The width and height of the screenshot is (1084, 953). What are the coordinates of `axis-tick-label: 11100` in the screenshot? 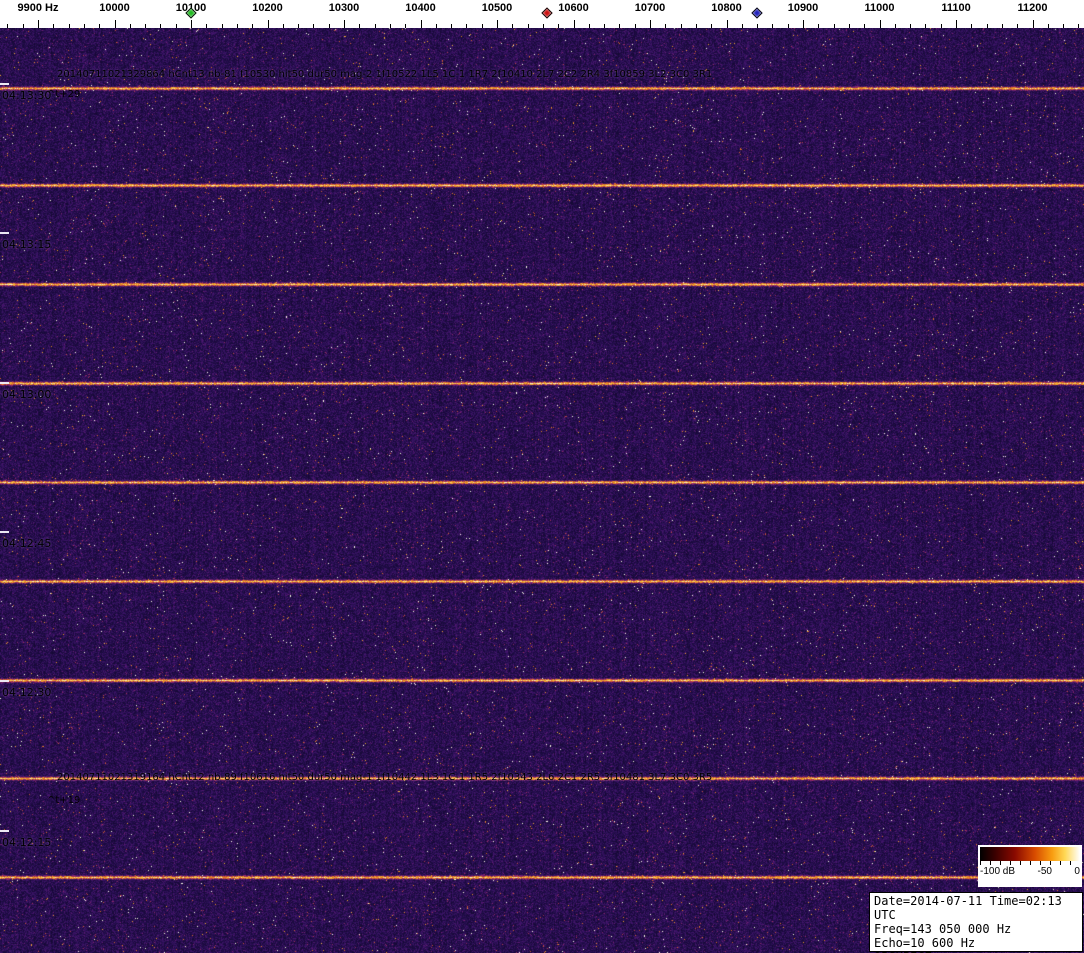 It's located at (956, 8).